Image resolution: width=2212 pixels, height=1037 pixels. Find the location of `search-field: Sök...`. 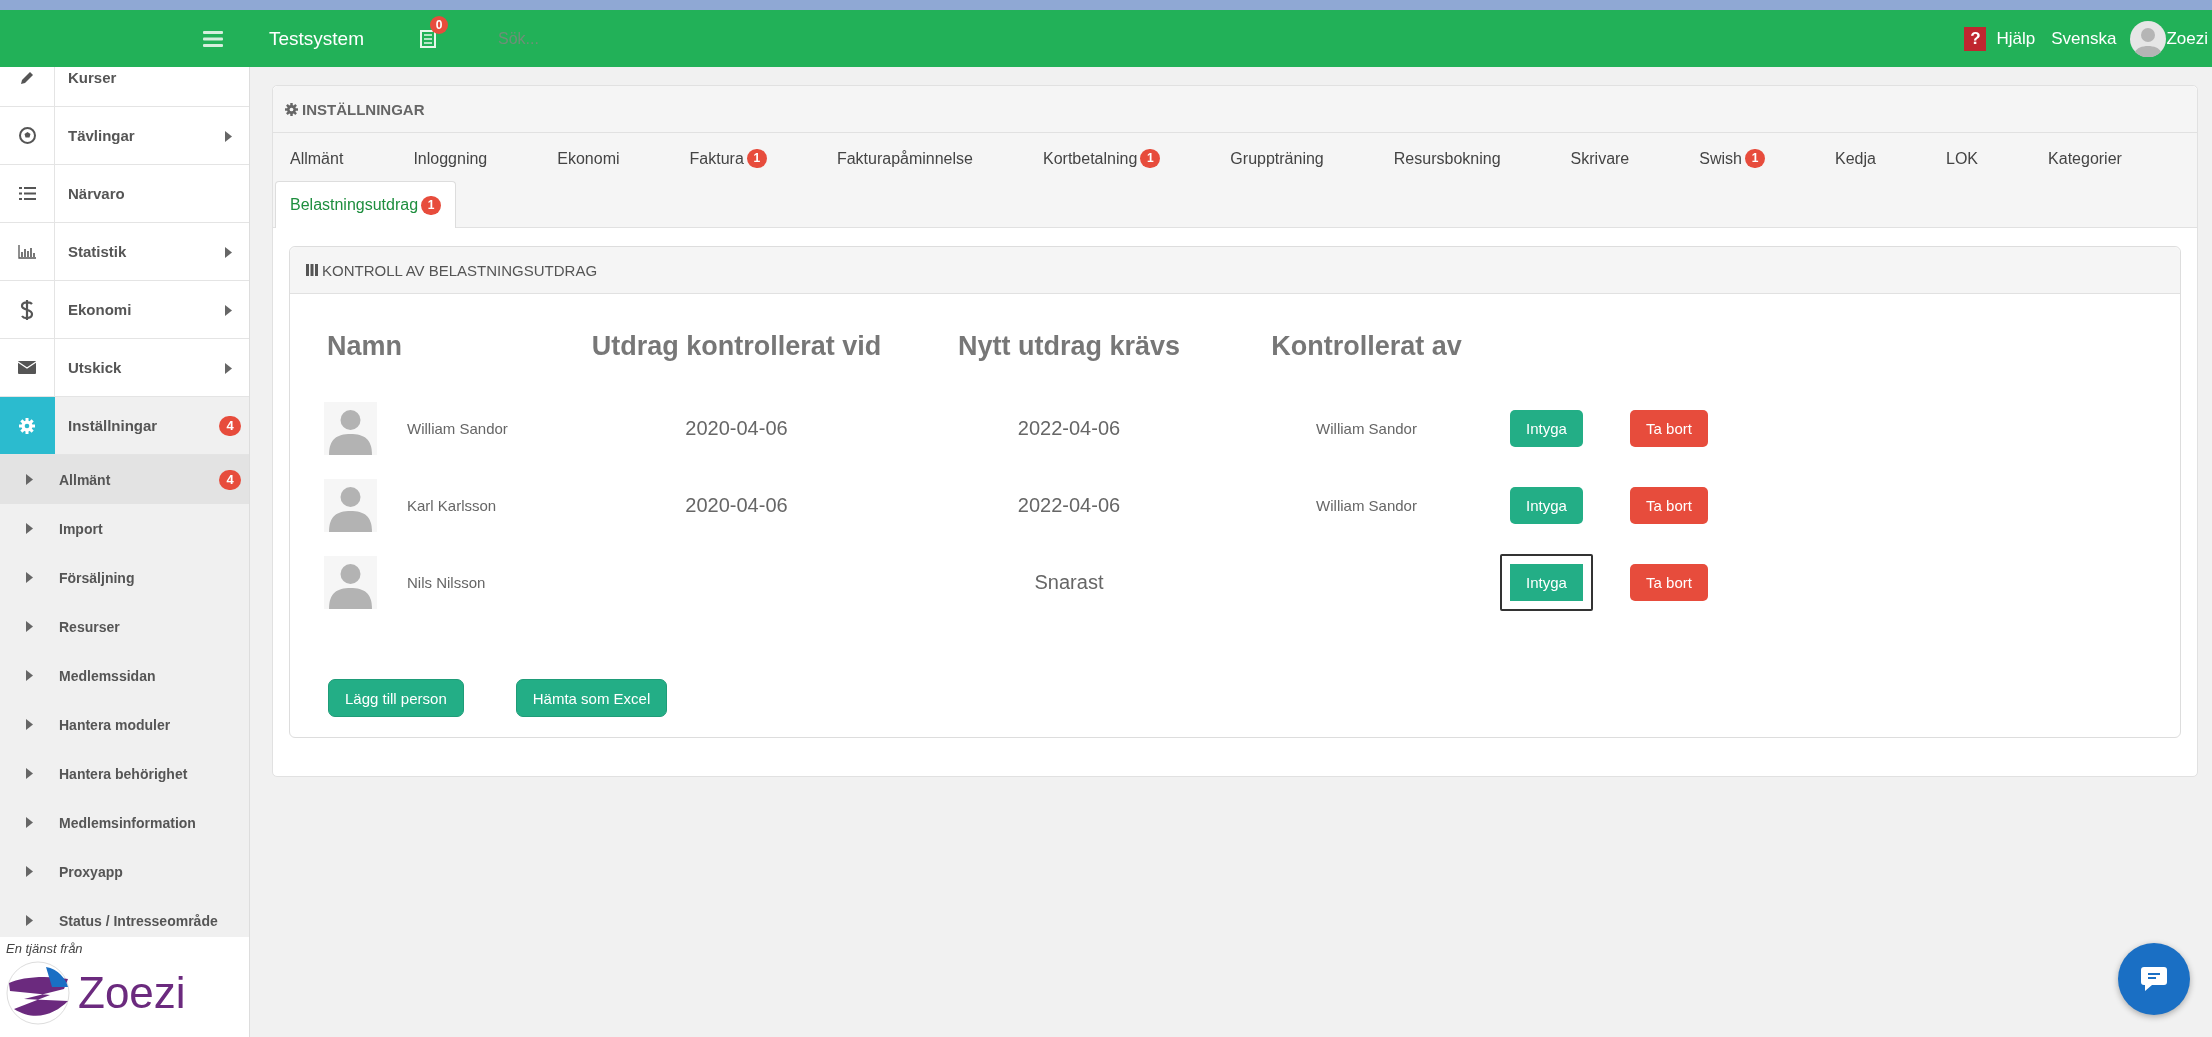

search-field: Sök... is located at coordinates (598, 38).